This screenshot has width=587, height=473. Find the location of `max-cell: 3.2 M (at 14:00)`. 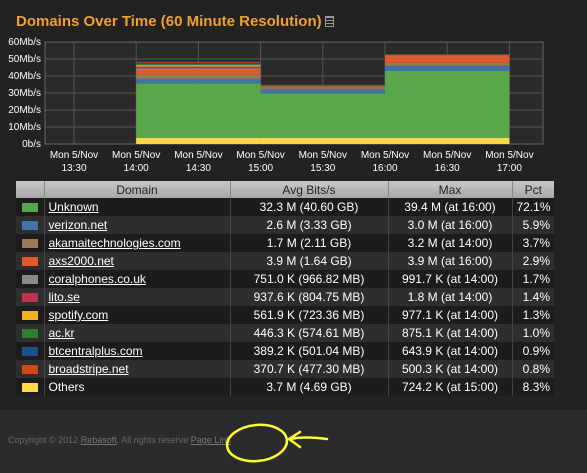

max-cell: 3.2 M (at 14:00) is located at coordinates (450, 243).